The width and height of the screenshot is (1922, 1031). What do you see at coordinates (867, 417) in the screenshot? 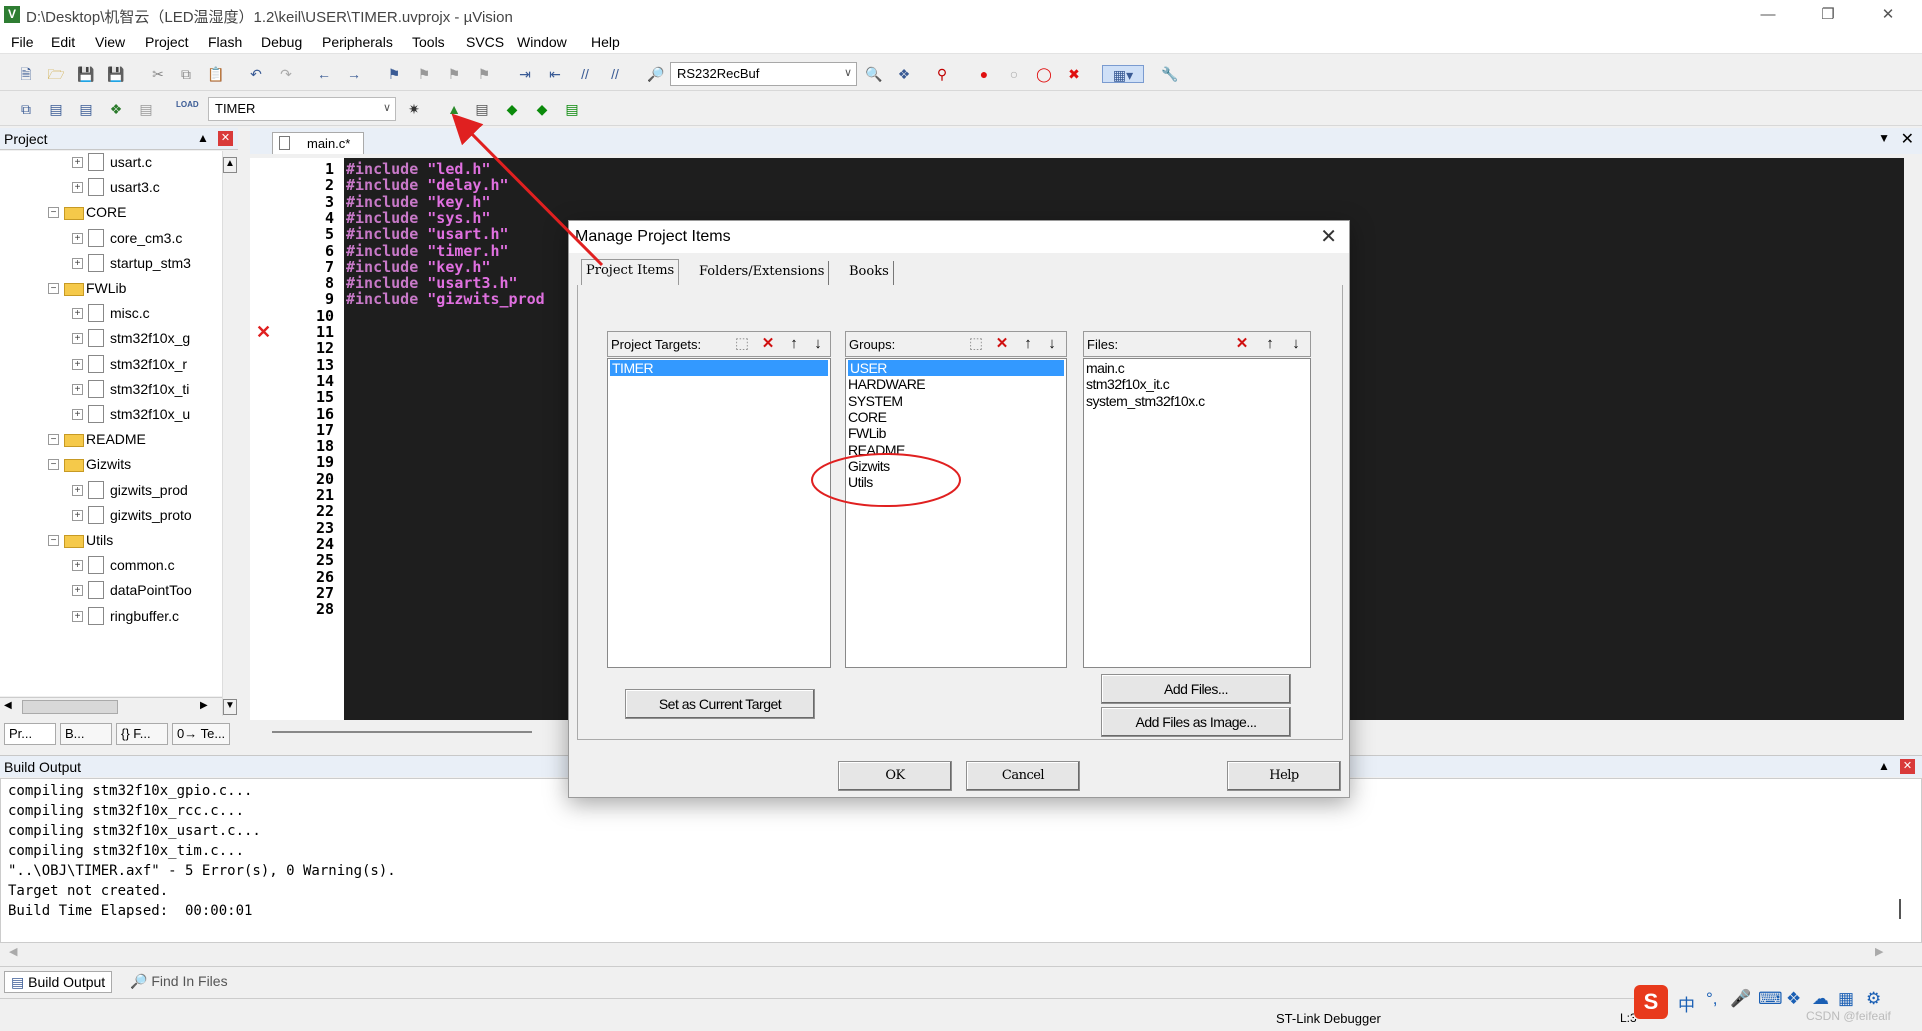
I see `group-item: CORE` at bounding box center [867, 417].